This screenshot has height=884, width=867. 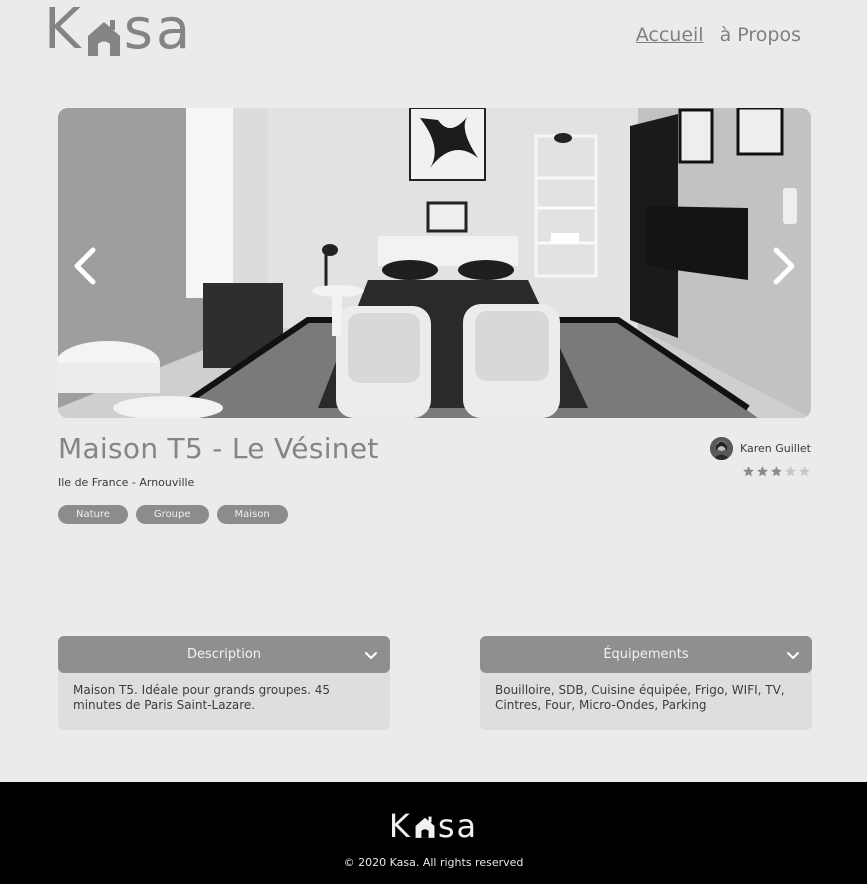 I want to click on listing-location: Ile de France - Arnouville, so click(x=126, y=482).